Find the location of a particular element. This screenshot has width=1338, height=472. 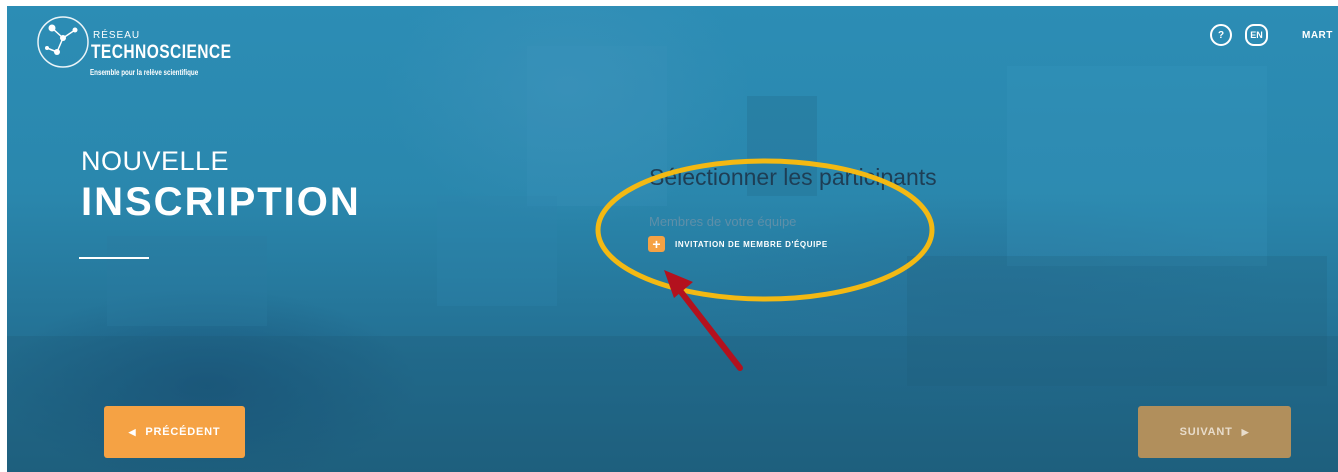

section-title: Sélectionner les participants is located at coordinates (793, 177).